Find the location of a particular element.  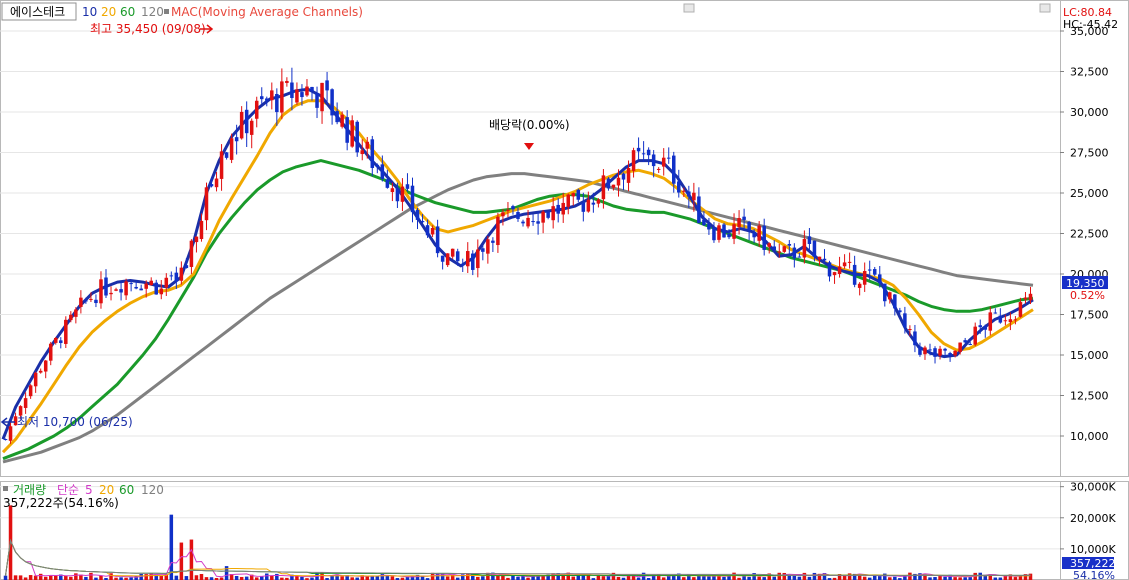

volume-tick-label: 30,000K is located at coordinates (1093, 487).